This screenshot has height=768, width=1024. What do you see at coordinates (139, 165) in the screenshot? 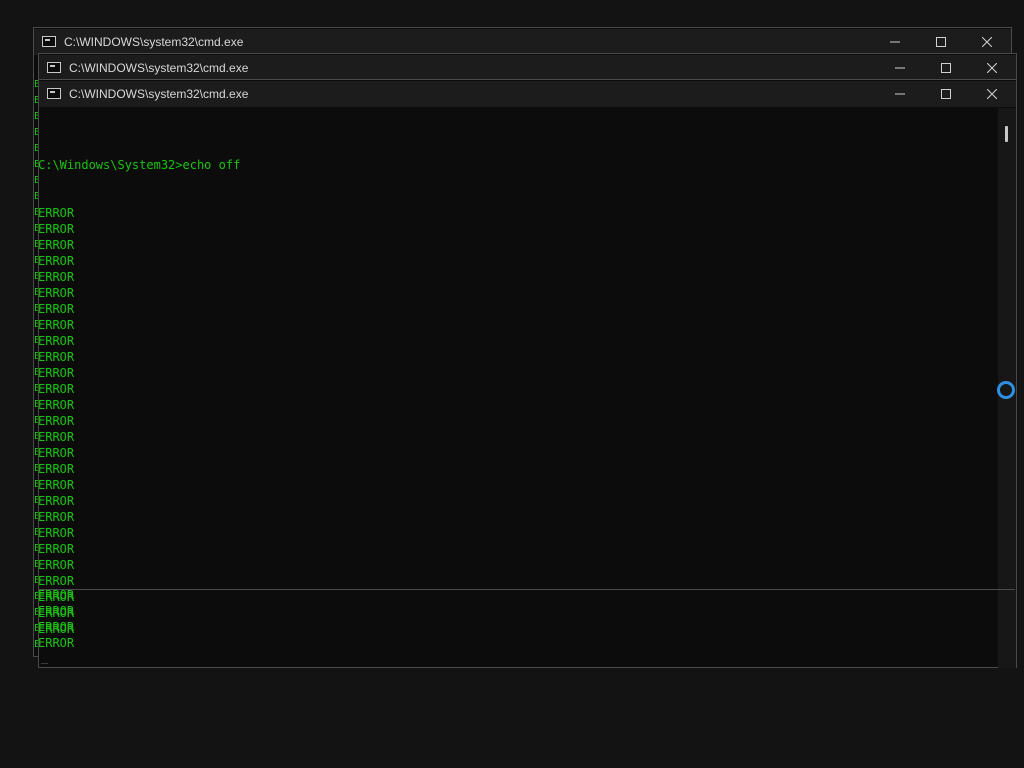
I see `prompt-line: C:\Windows\System32>echo off` at bounding box center [139, 165].